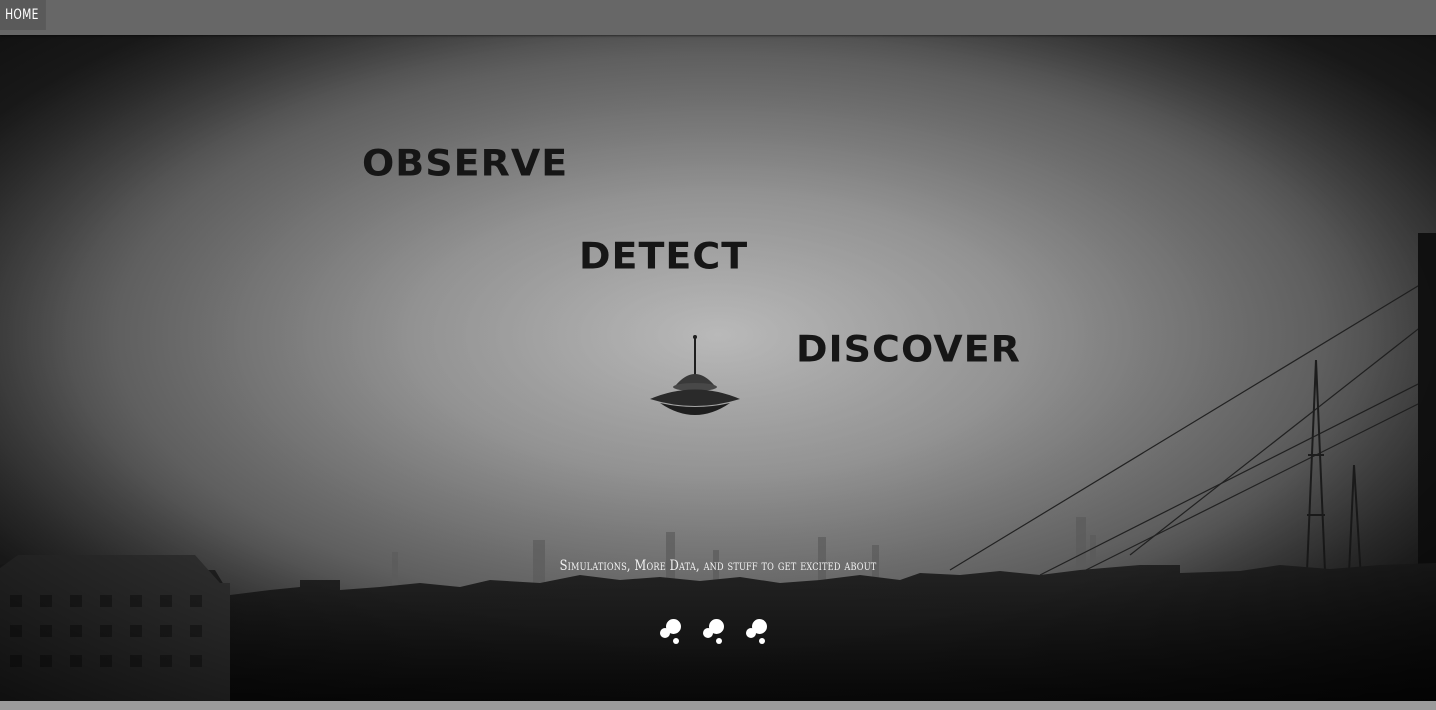 Image resolution: width=1436 pixels, height=710 pixels. What do you see at coordinates (718, 705) in the screenshot?
I see `bottom-bar` at bounding box center [718, 705].